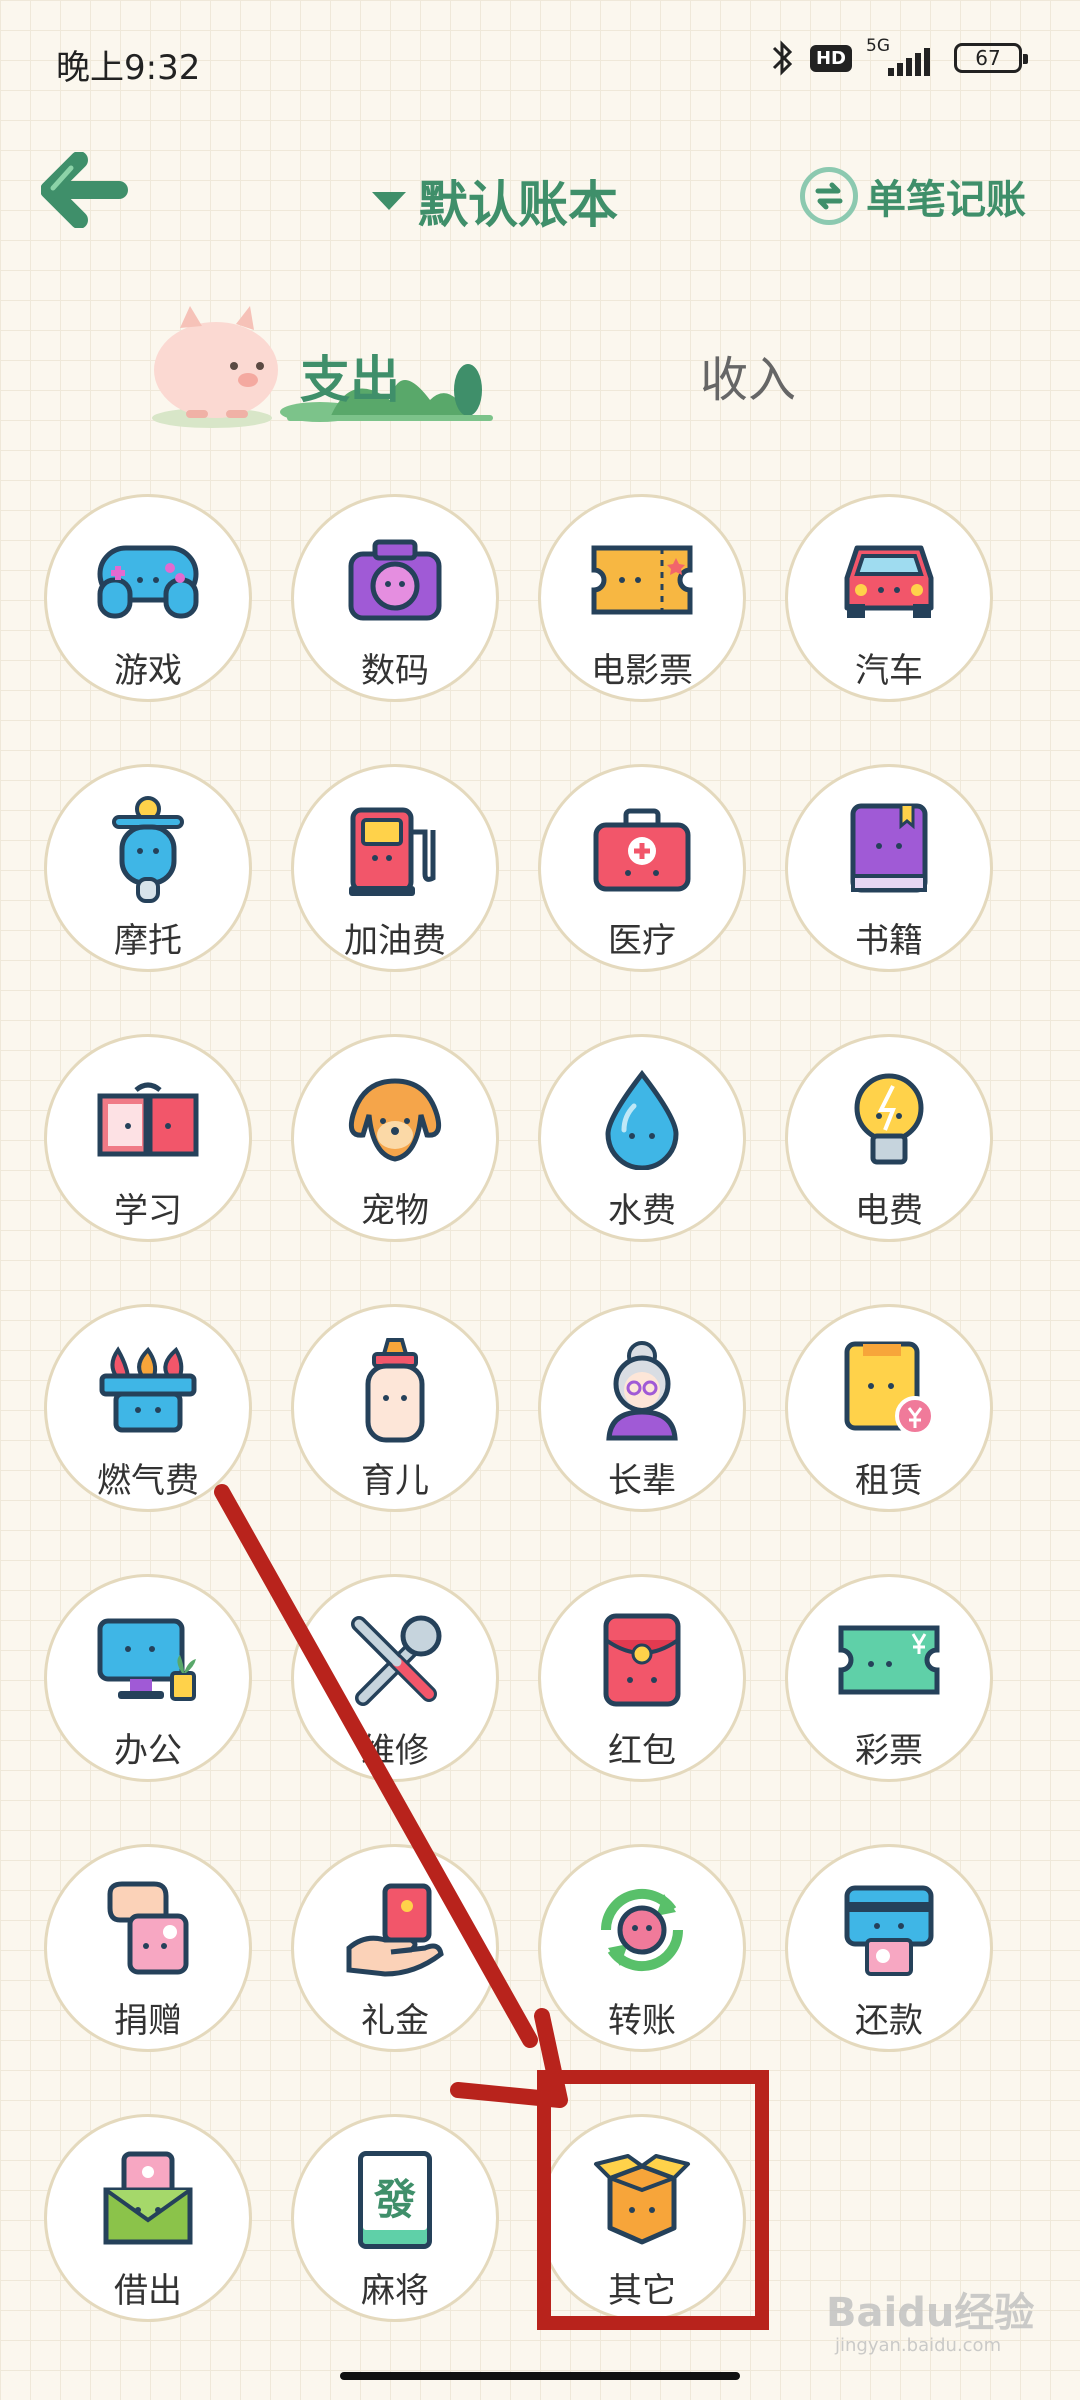  I want to click on back-button, so click(86, 190).